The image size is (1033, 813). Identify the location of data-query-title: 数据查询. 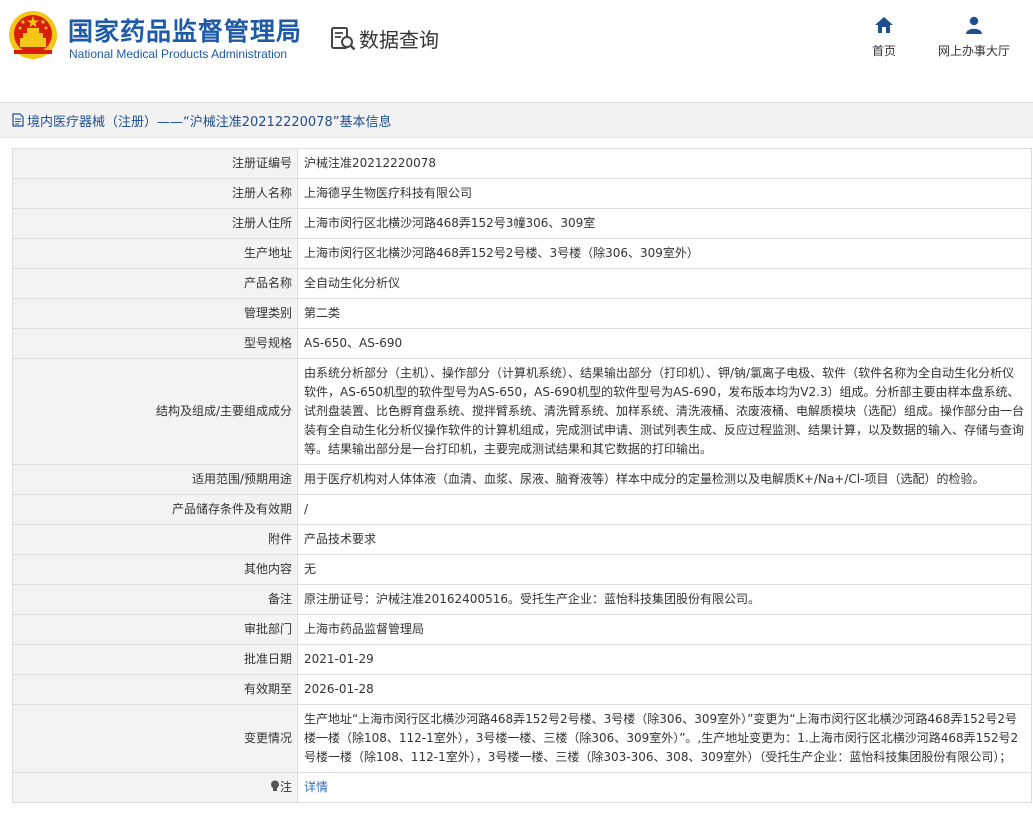
(384, 38).